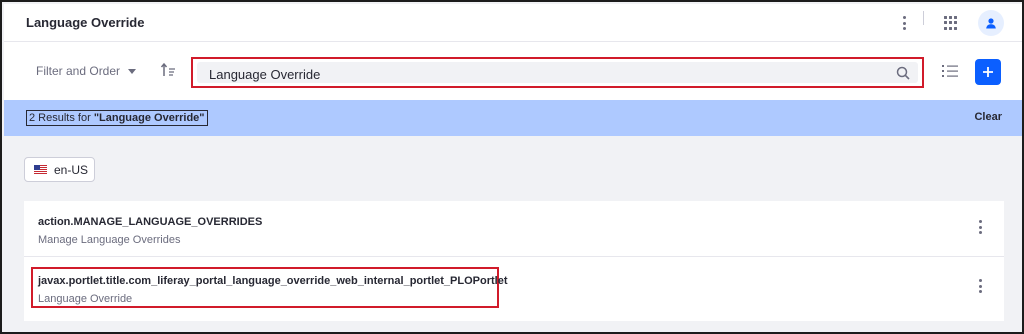 The image size is (1024, 334). What do you see at coordinates (903, 73) in the screenshot?
I see `search-icon` at bounding box center [903, 73].